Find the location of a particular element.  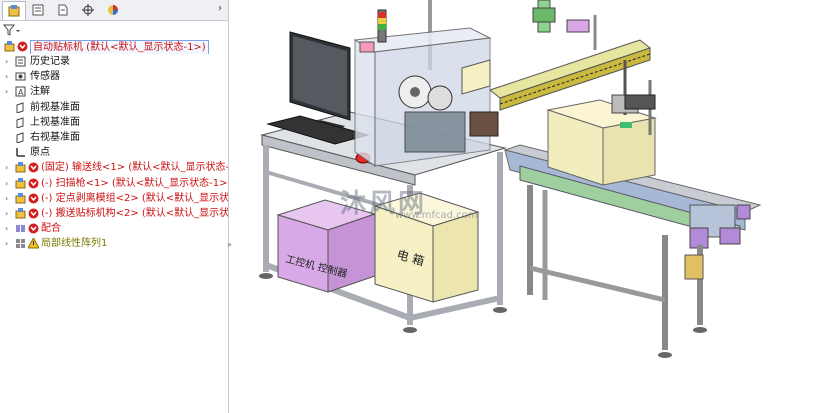

tree-item: › A 注解 is located at coordinates (114, 91).